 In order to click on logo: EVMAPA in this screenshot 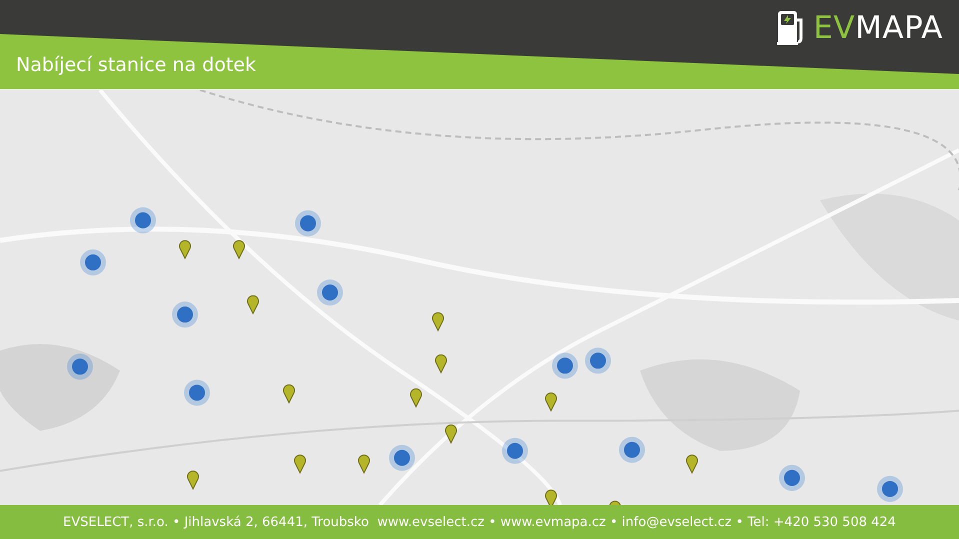, I will do `click(878, 28)`.